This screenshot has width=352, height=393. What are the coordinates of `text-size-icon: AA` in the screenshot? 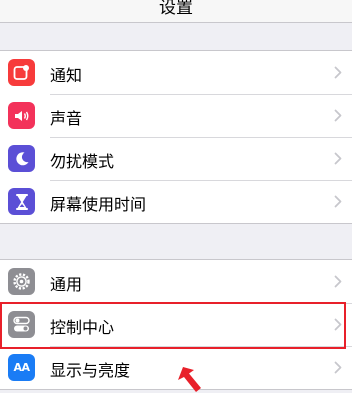 It's located at (21, 367).